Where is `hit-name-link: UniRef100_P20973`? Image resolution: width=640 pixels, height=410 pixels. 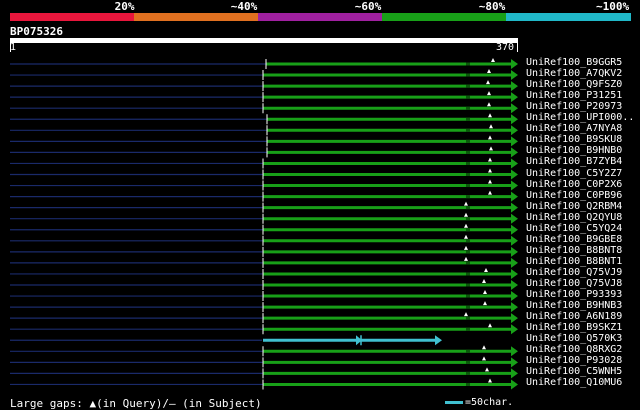
hit-name-link: UniRef100_P20973 is located at coordinates (574, 106).